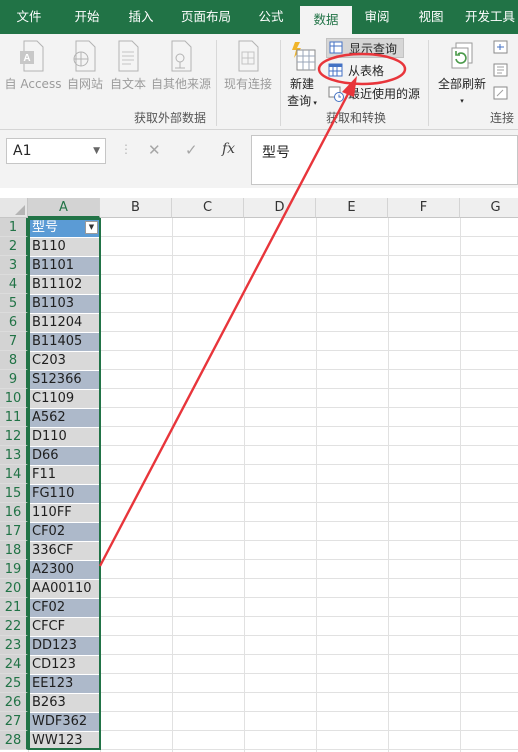 The width and height of the screenshot is (518, 752). I want to click on table-cell: FG110, so click(64, 494).